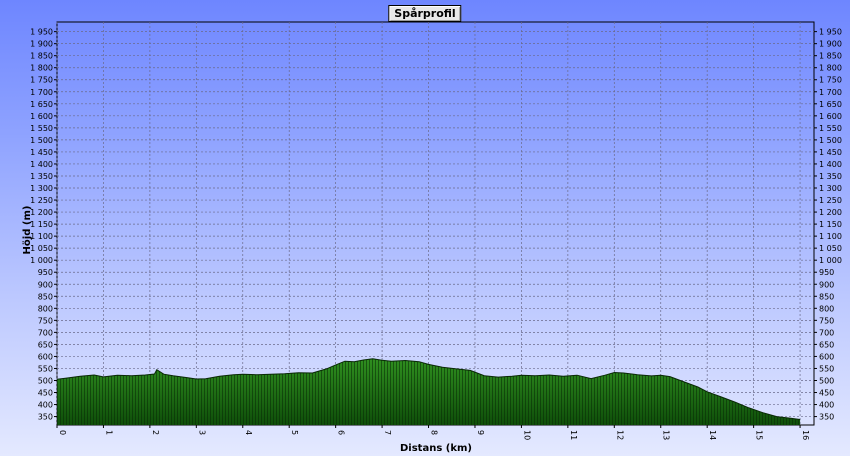 This screenshot has height=456, width=850. I want to click on y-tick-label-right: 1 250, so click(830, 200).